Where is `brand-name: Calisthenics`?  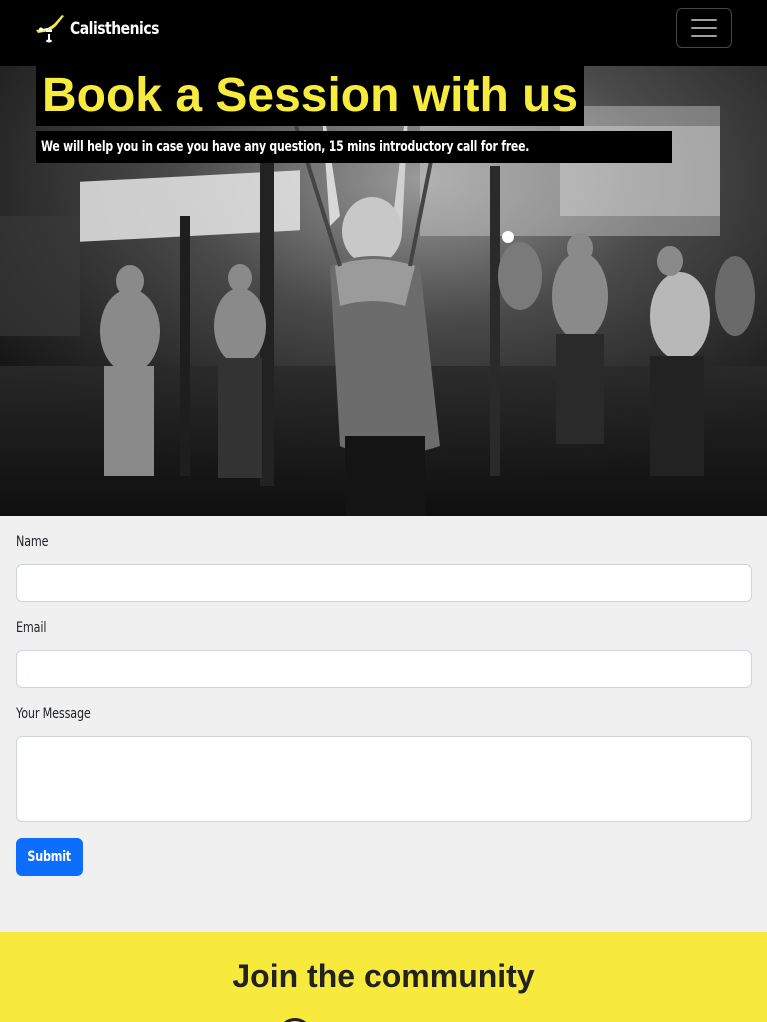 brand-name: Calisthenics is located at coordinates (114, 29).